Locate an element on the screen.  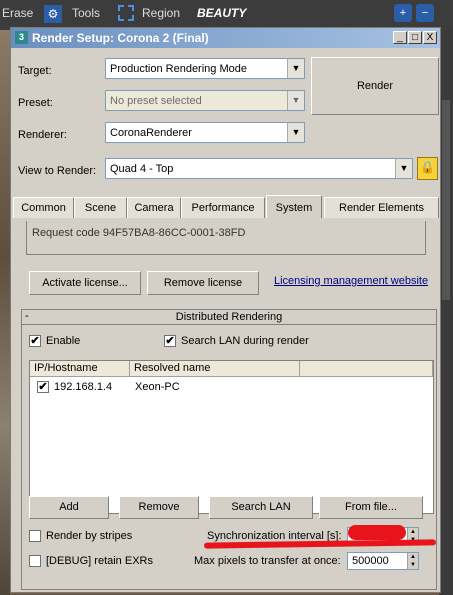
renderer-value: CoronaRenderer is located at coordinates (151, 133).